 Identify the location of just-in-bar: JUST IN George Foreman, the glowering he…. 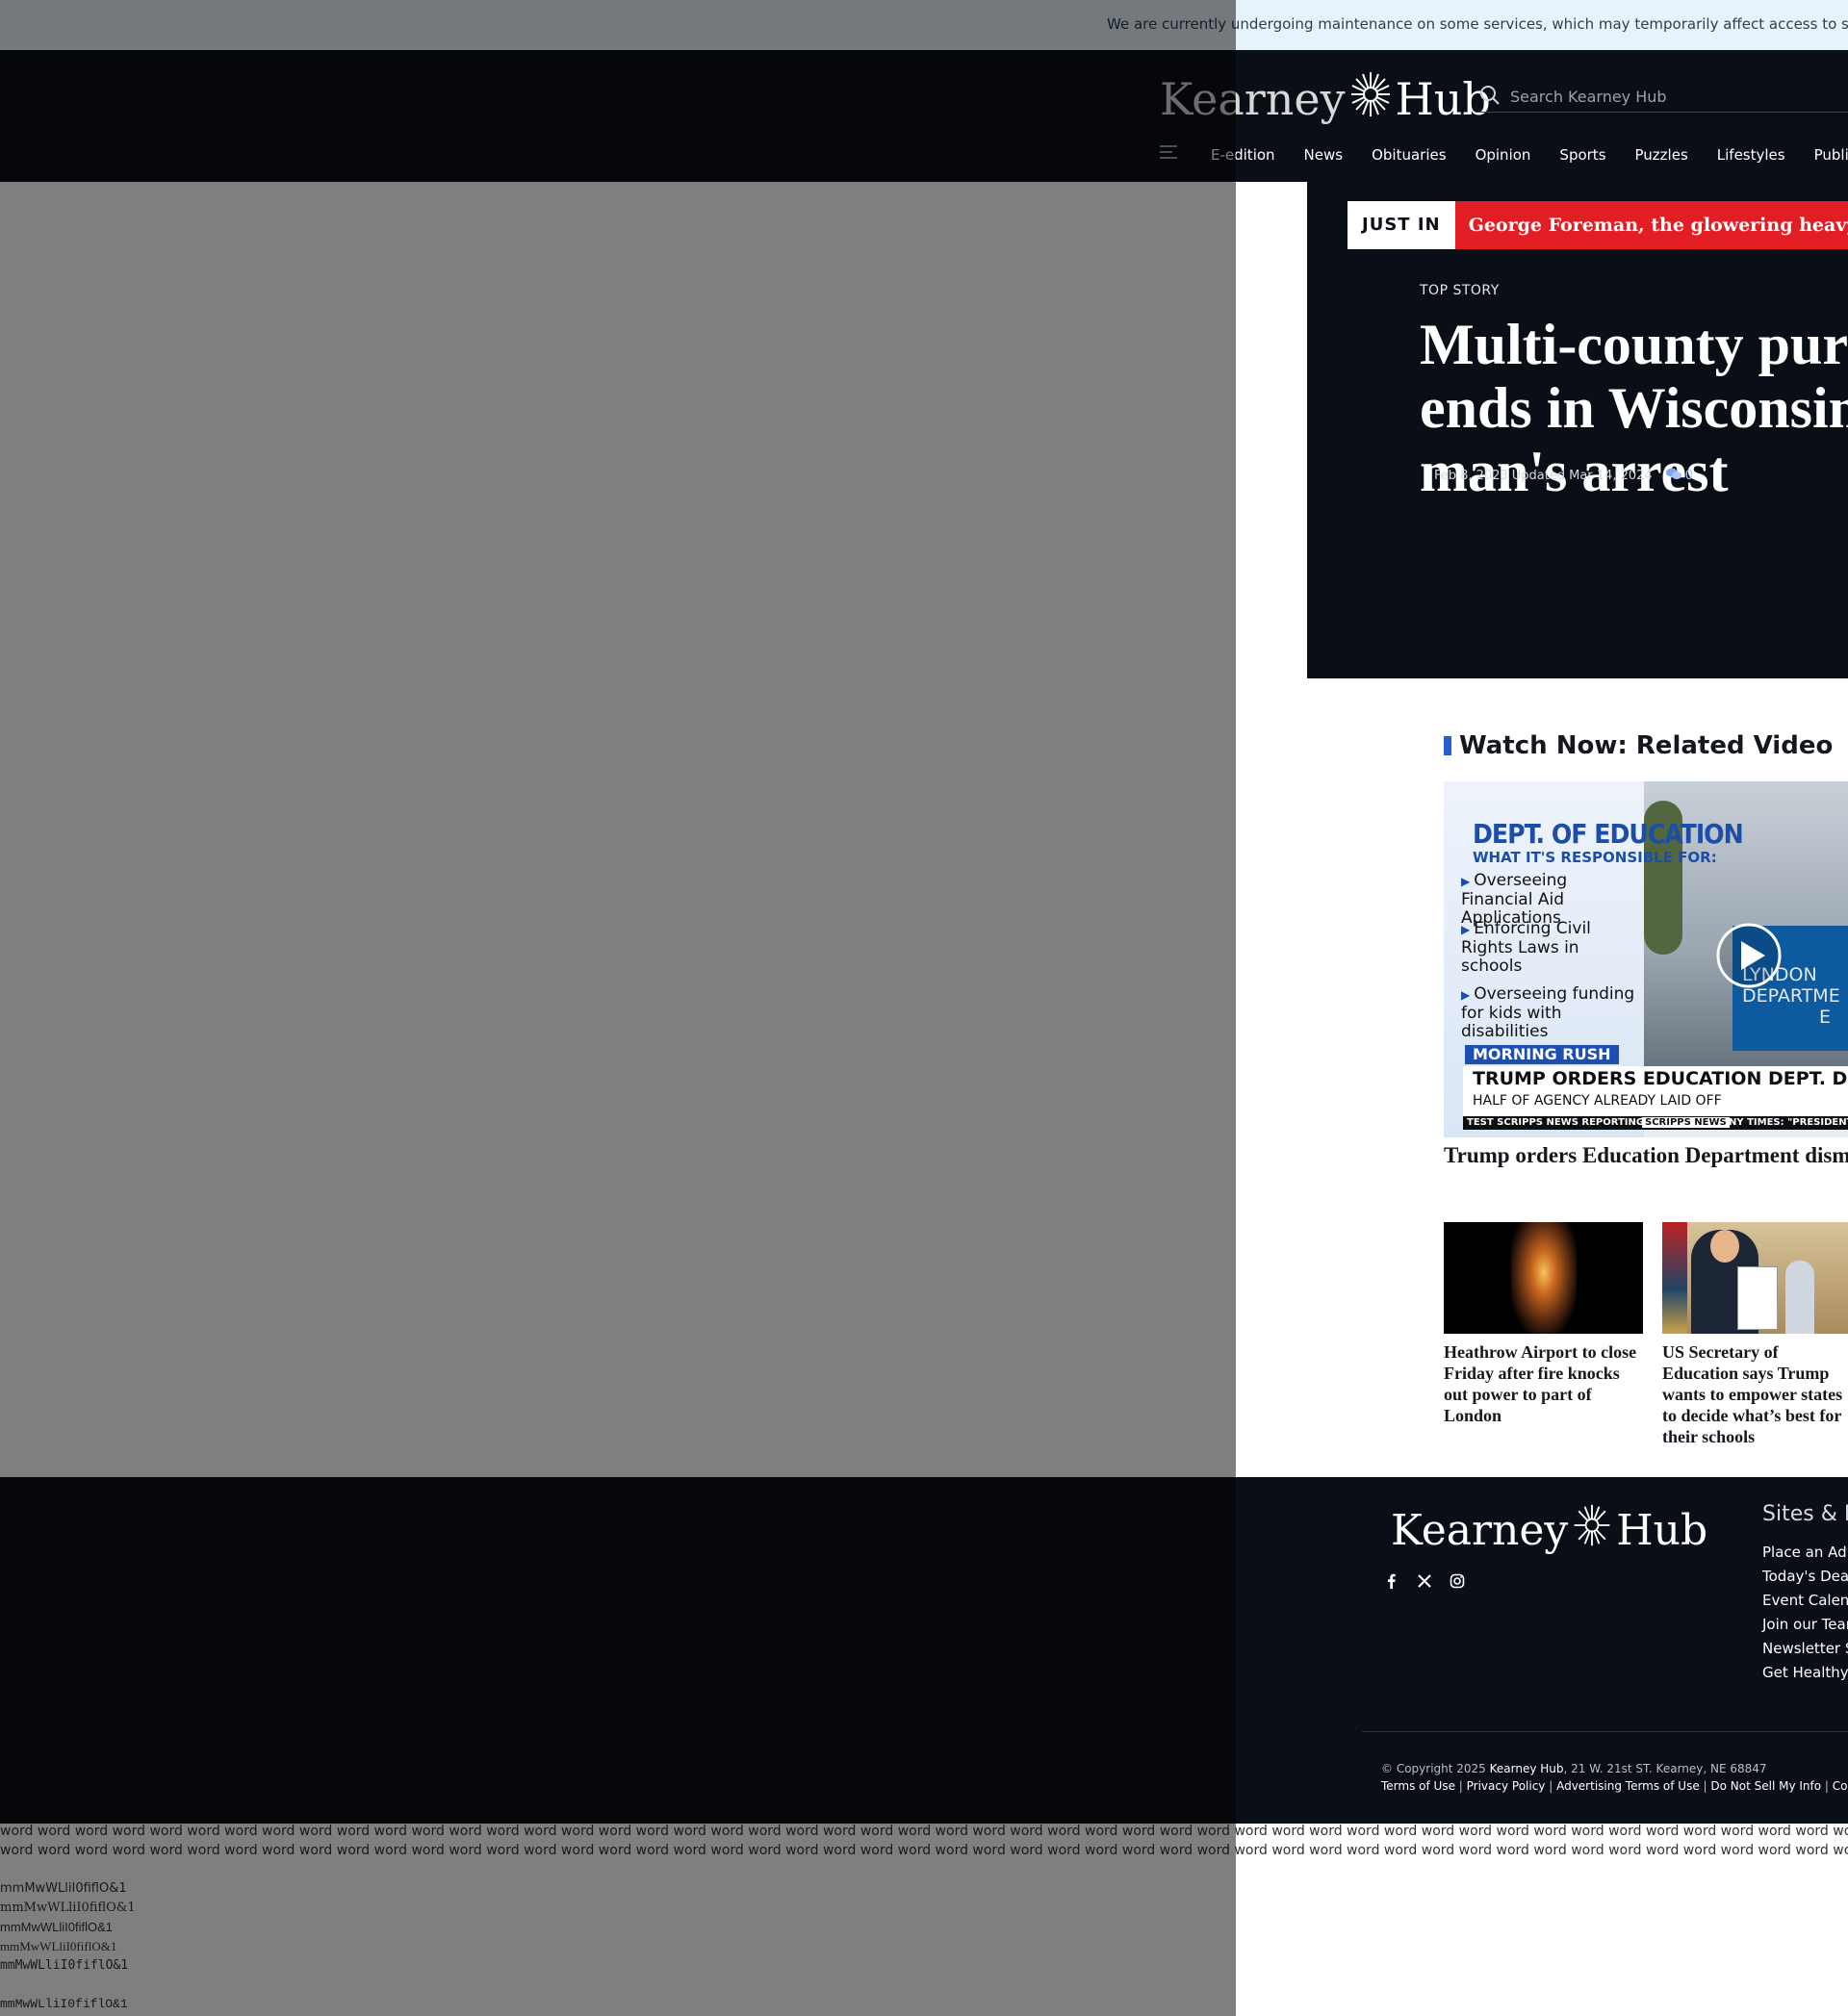
(1598, 225).